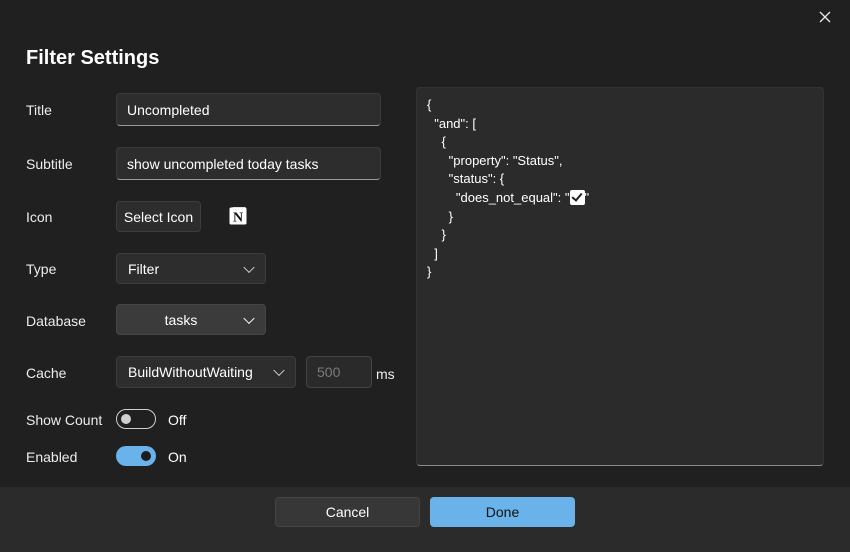  What do you see at coordinates (177, 420) in the screenshot?
I see `show-count-state: Off` at bounding box center [177, 420].